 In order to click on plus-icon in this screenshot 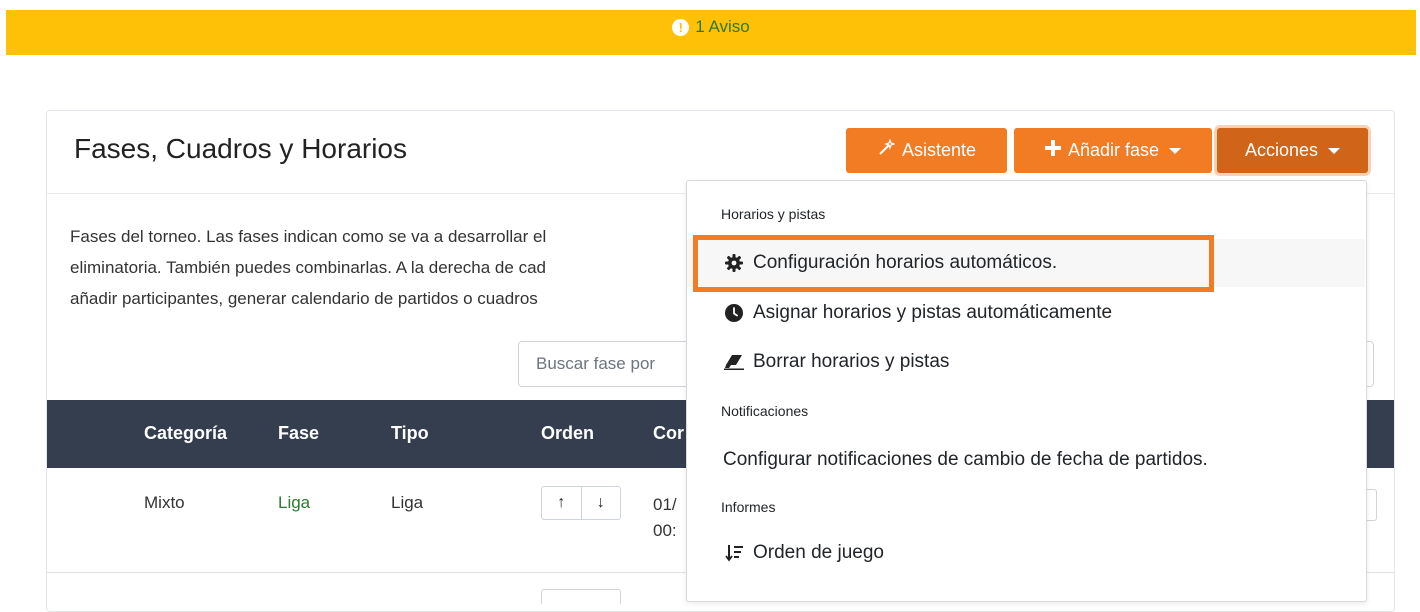, I will do `click(1052, 150)`.